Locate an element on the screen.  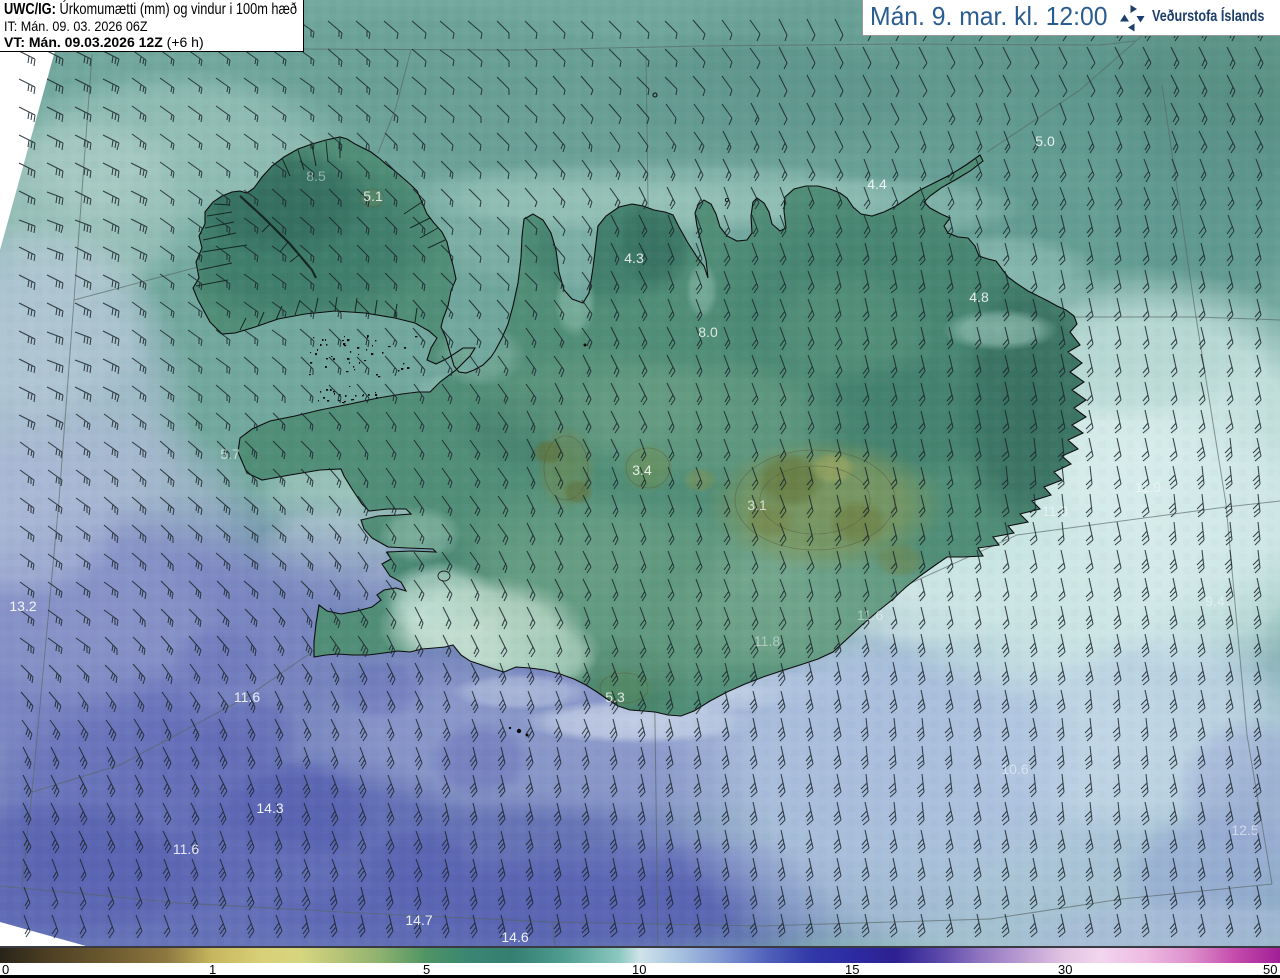
svg-text: 4.8 is located at coordinates (979, 297).